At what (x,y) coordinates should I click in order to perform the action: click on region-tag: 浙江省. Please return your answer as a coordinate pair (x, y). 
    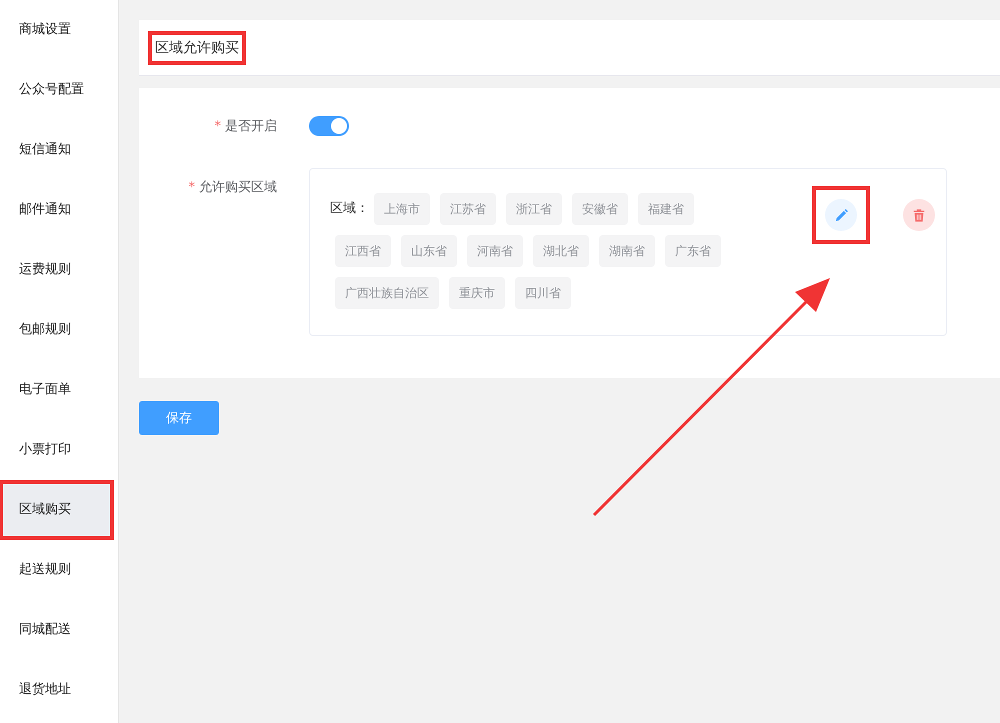
    Looking at the image, I should click on (534, 209).